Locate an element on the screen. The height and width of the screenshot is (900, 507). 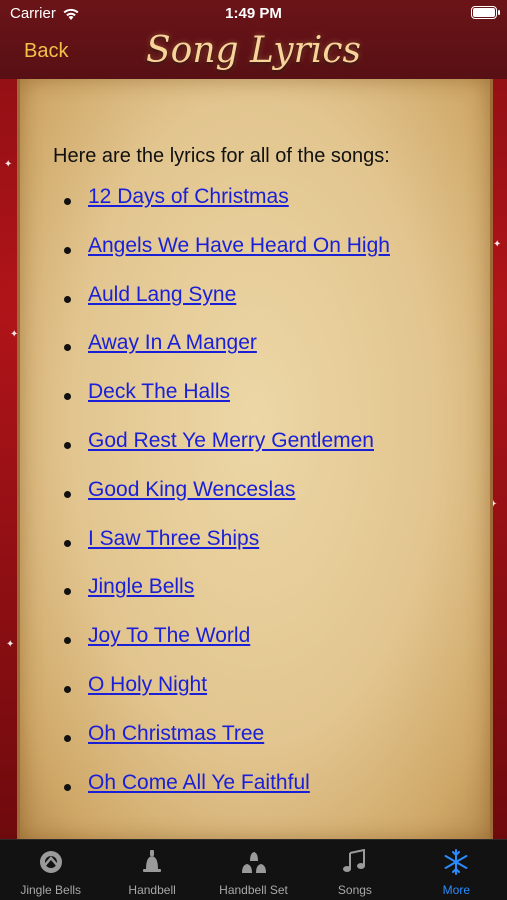
snowflake-icon is located at coordinates (456, 862).